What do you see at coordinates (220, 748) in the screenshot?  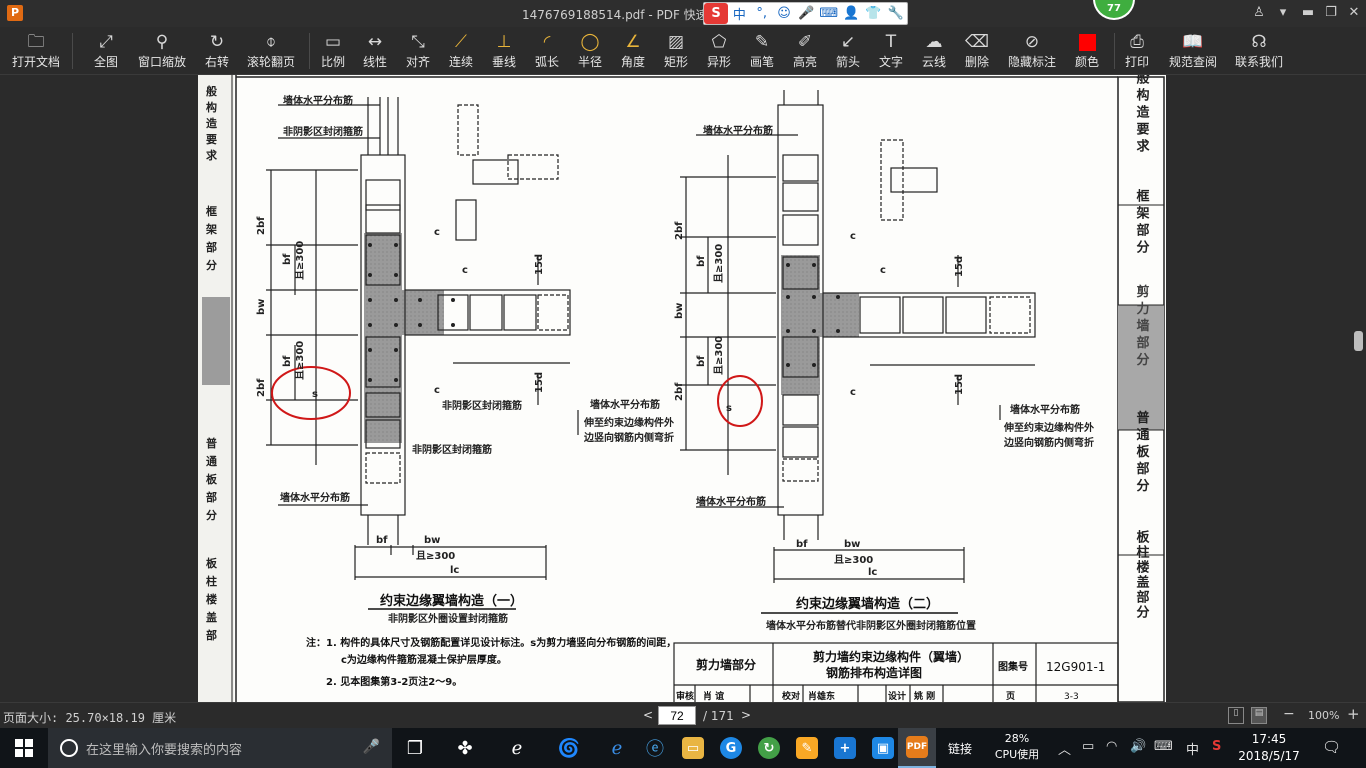 I see `taskbar-search-box: 在这里输入你要搜索的内容 🎤` at bounding box center [220, 748].